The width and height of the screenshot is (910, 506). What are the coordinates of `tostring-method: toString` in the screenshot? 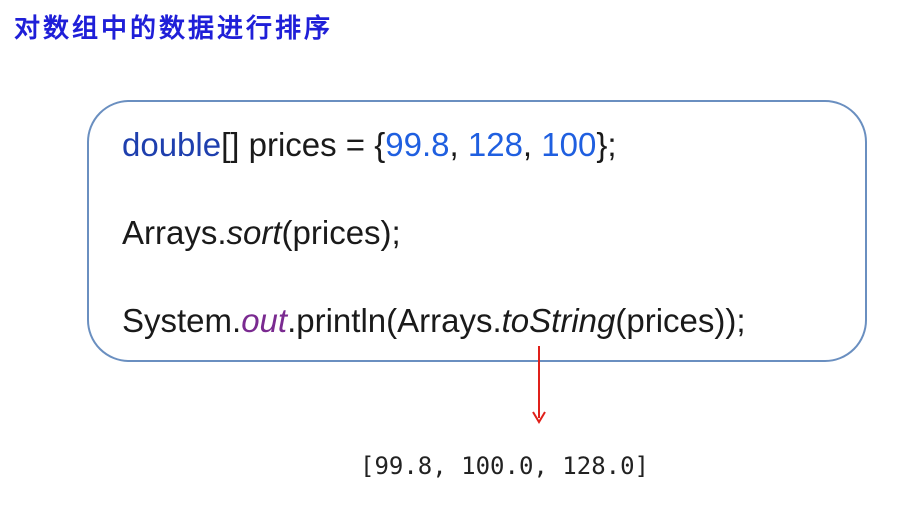 It's located at (558, 320).